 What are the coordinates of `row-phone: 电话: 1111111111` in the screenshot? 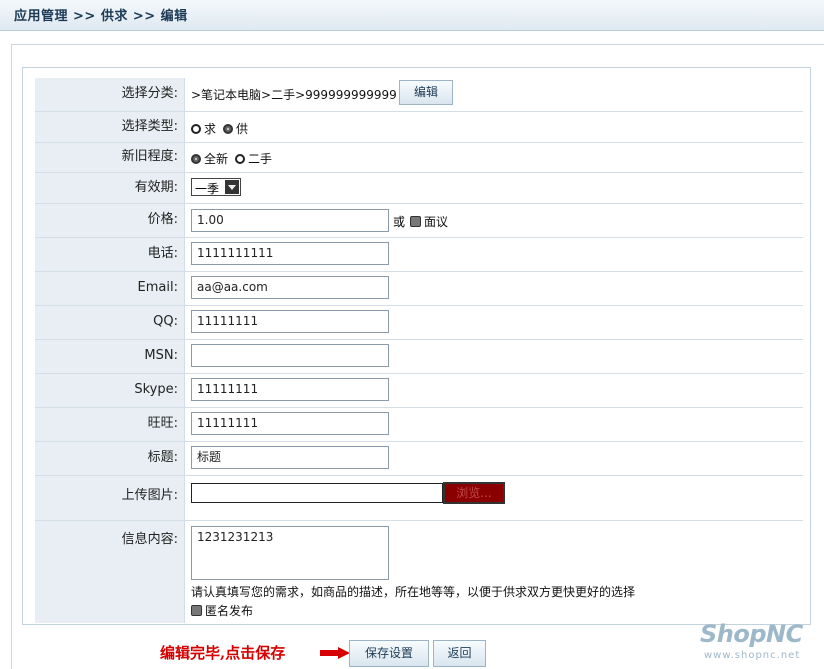 It's located at (419, 255).